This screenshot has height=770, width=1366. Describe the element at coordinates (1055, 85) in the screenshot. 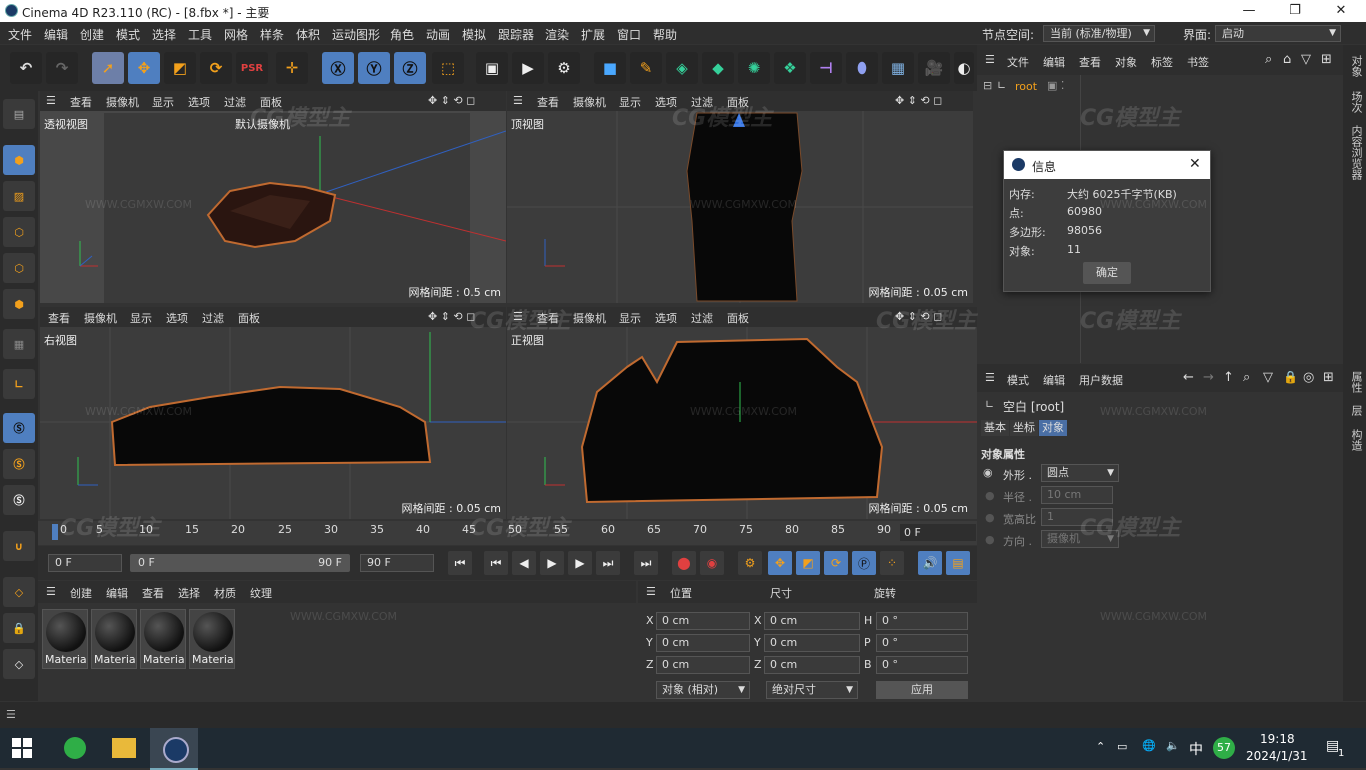

I see `visibility-icon: ▣ ⁚` at that location.